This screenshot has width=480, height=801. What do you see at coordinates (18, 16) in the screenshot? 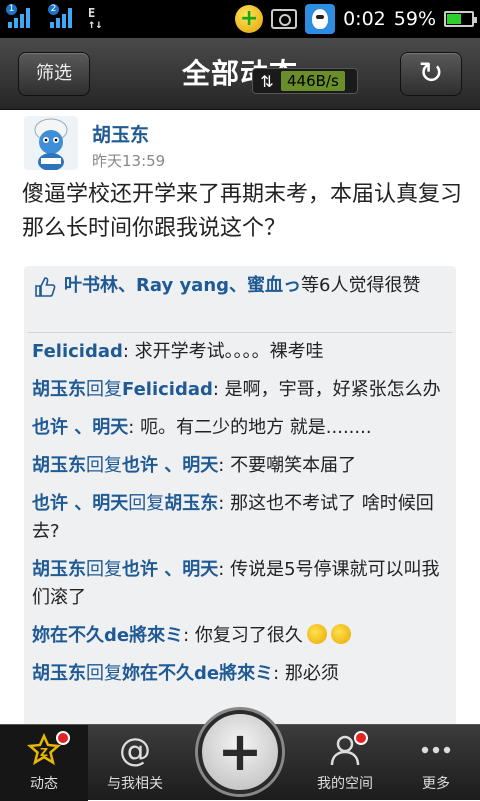
I see `signal-1-icon: 1` at bounding box center [18, 16].